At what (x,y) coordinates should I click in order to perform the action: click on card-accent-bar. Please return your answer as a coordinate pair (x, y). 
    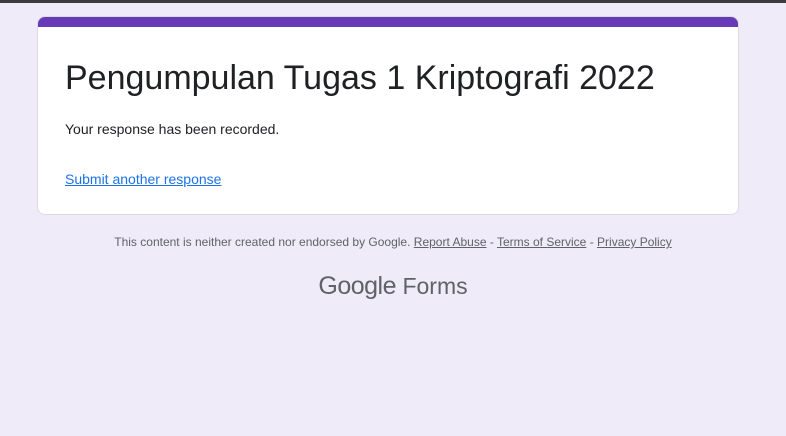
    Looking at the image, I should click on (388, 22).